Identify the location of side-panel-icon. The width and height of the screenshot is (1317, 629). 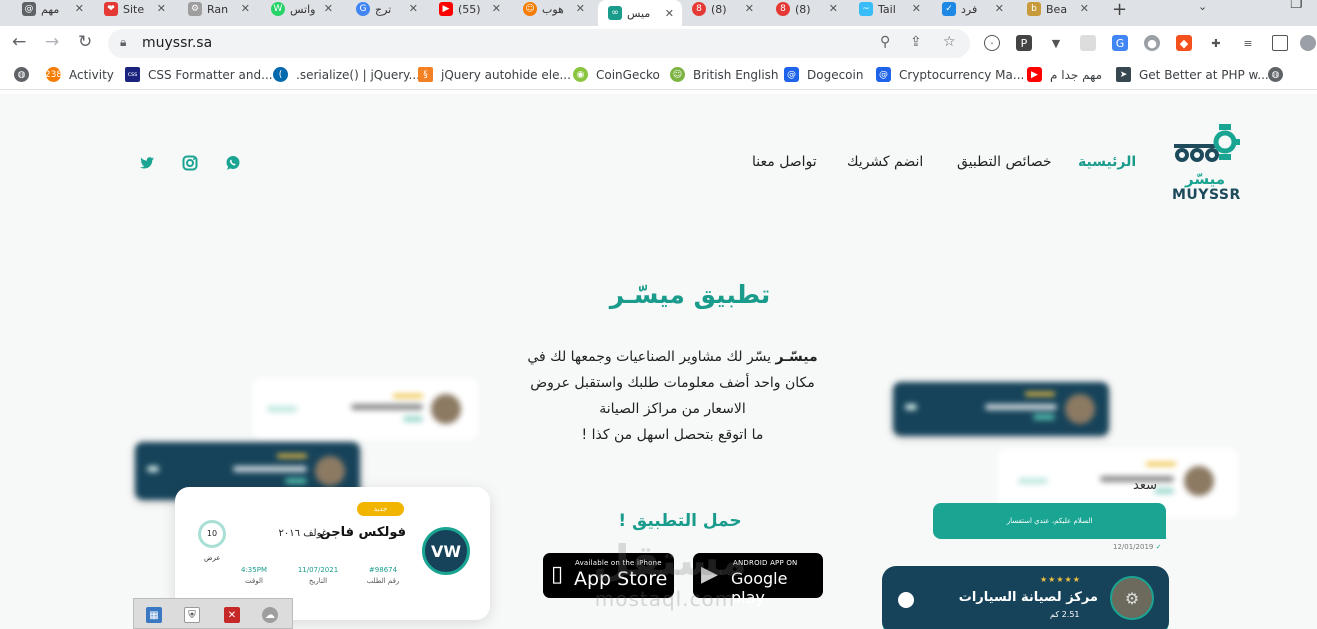
(1280, 43).